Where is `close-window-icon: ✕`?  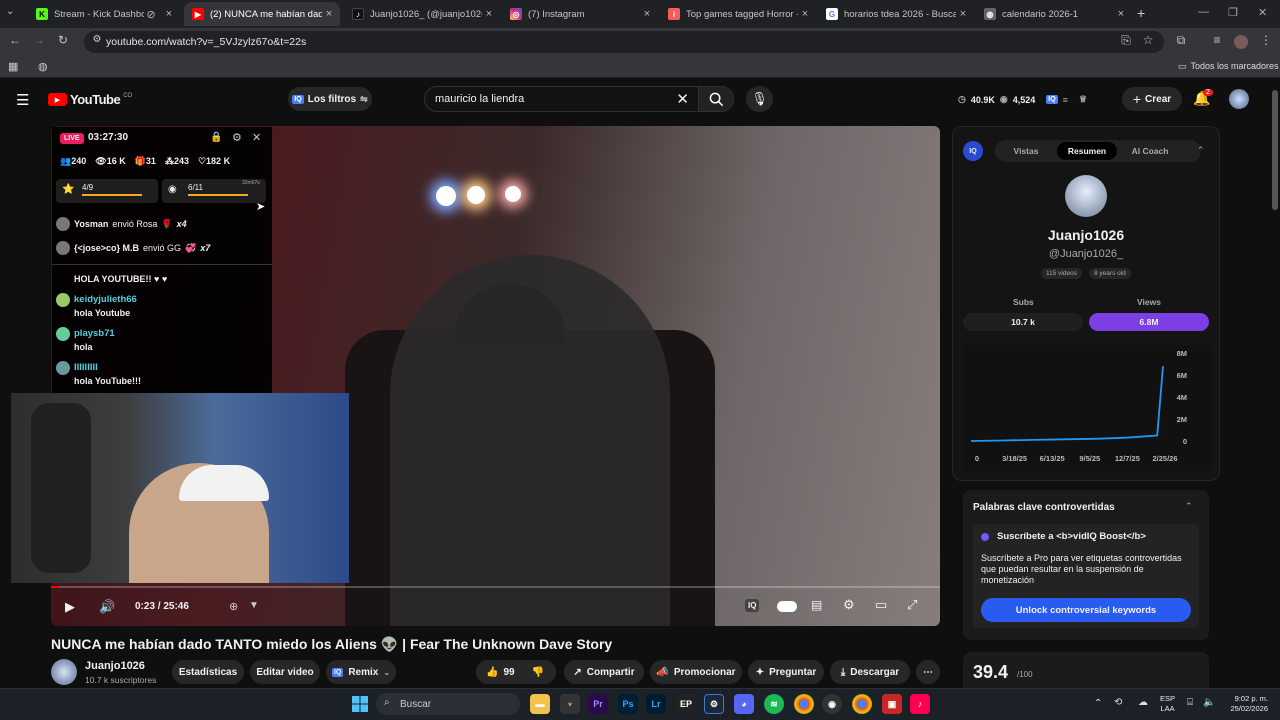
close-window-icon: ✕ is located at coordinates (1262, 12).